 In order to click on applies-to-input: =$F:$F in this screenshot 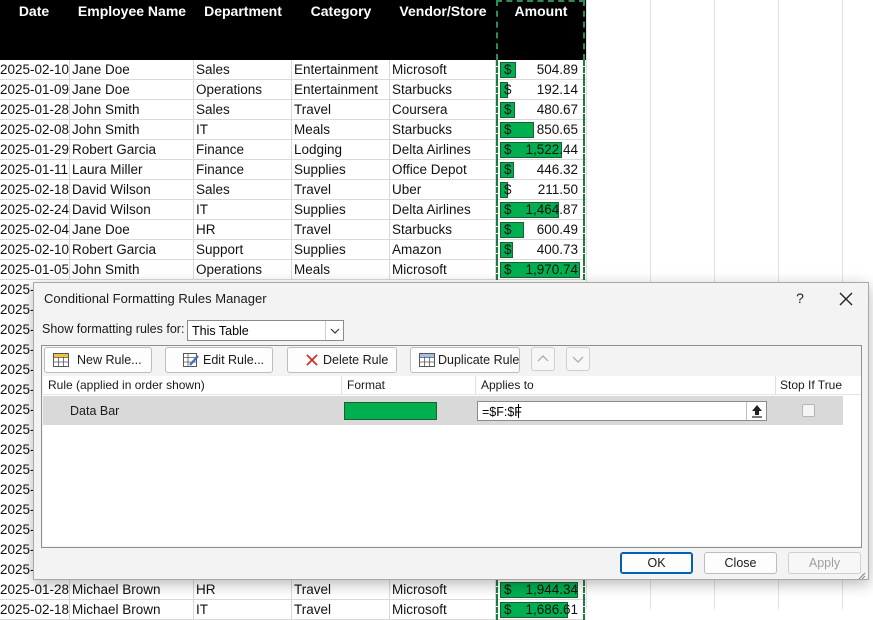, I will do `click(622, 411)`.